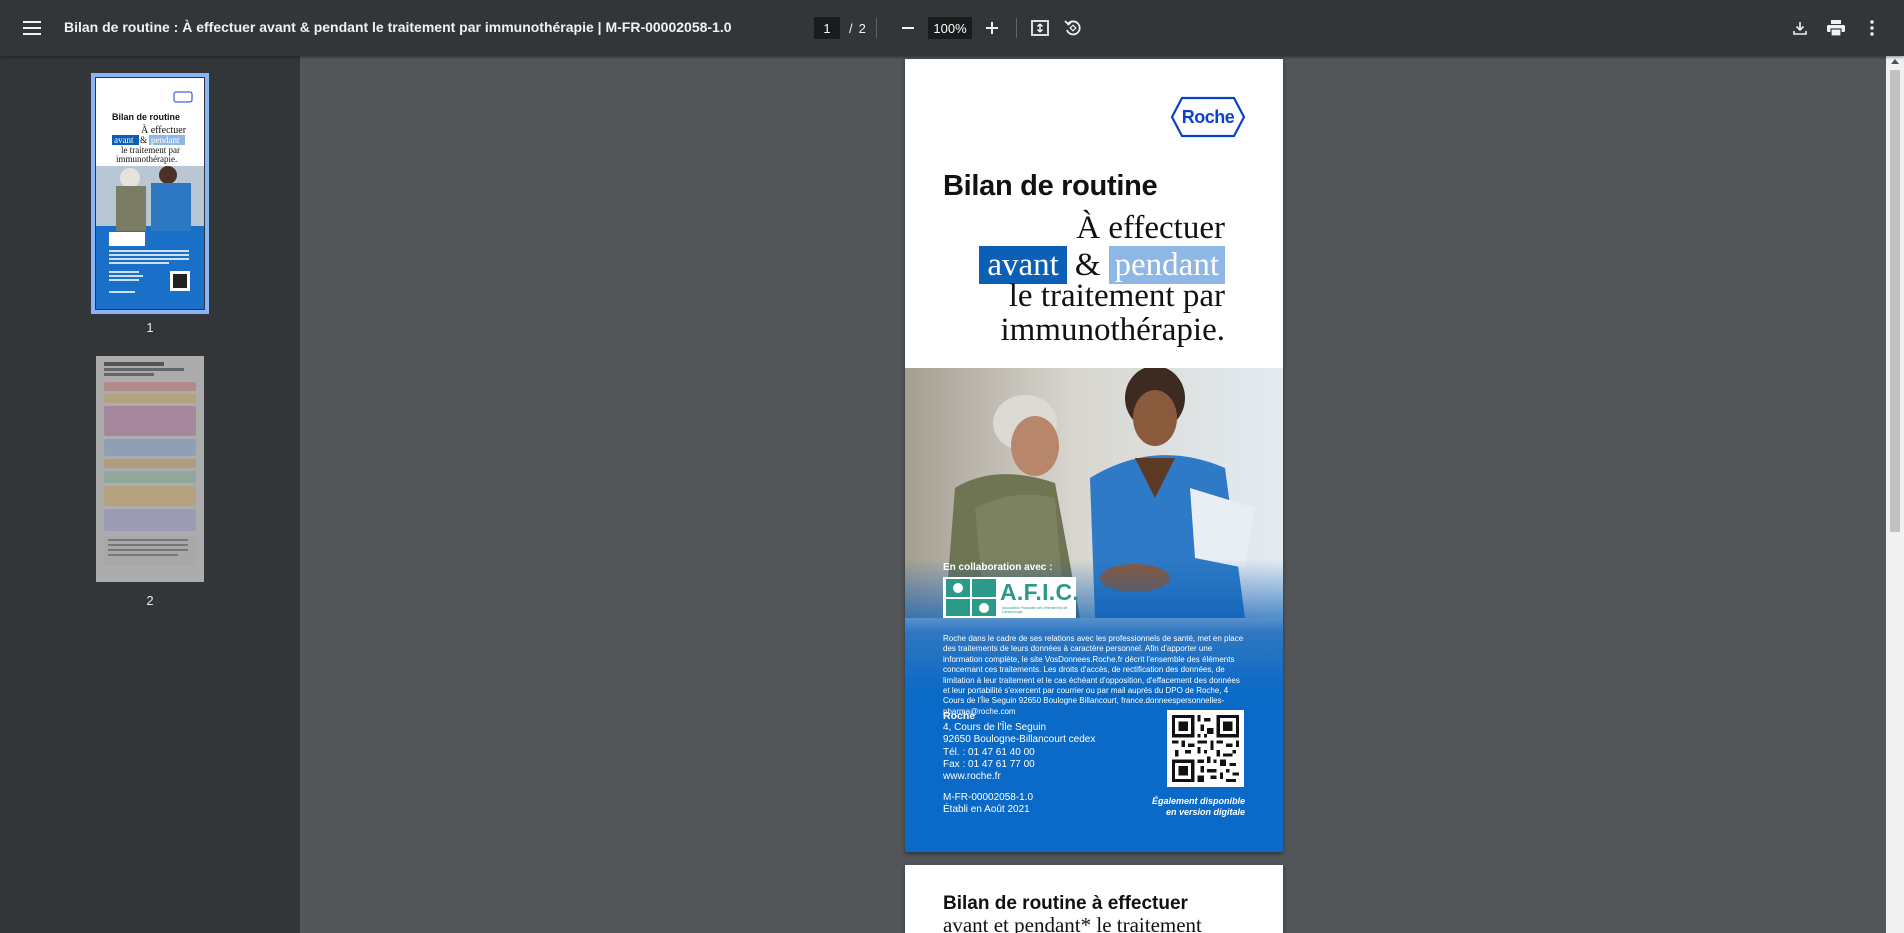 The width and height of the screenshot is (1904, 933). I want to click on print-icon, so click(1836, 28).